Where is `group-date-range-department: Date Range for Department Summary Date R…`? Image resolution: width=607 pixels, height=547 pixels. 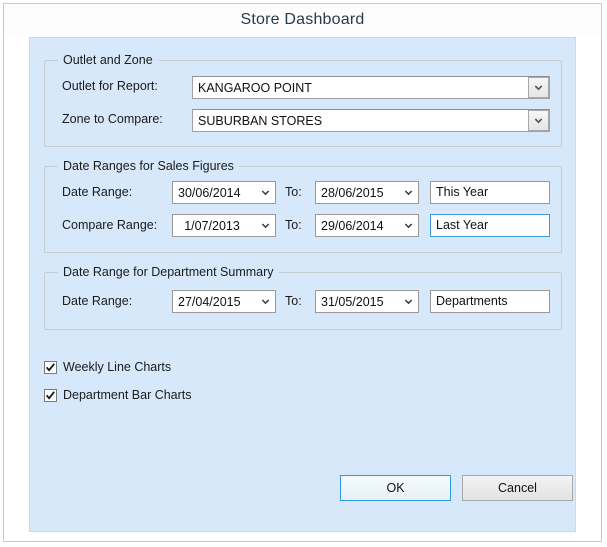 group-date-range-department: Date Range for Department Summary Date R… is located at coordinates (303, 297).